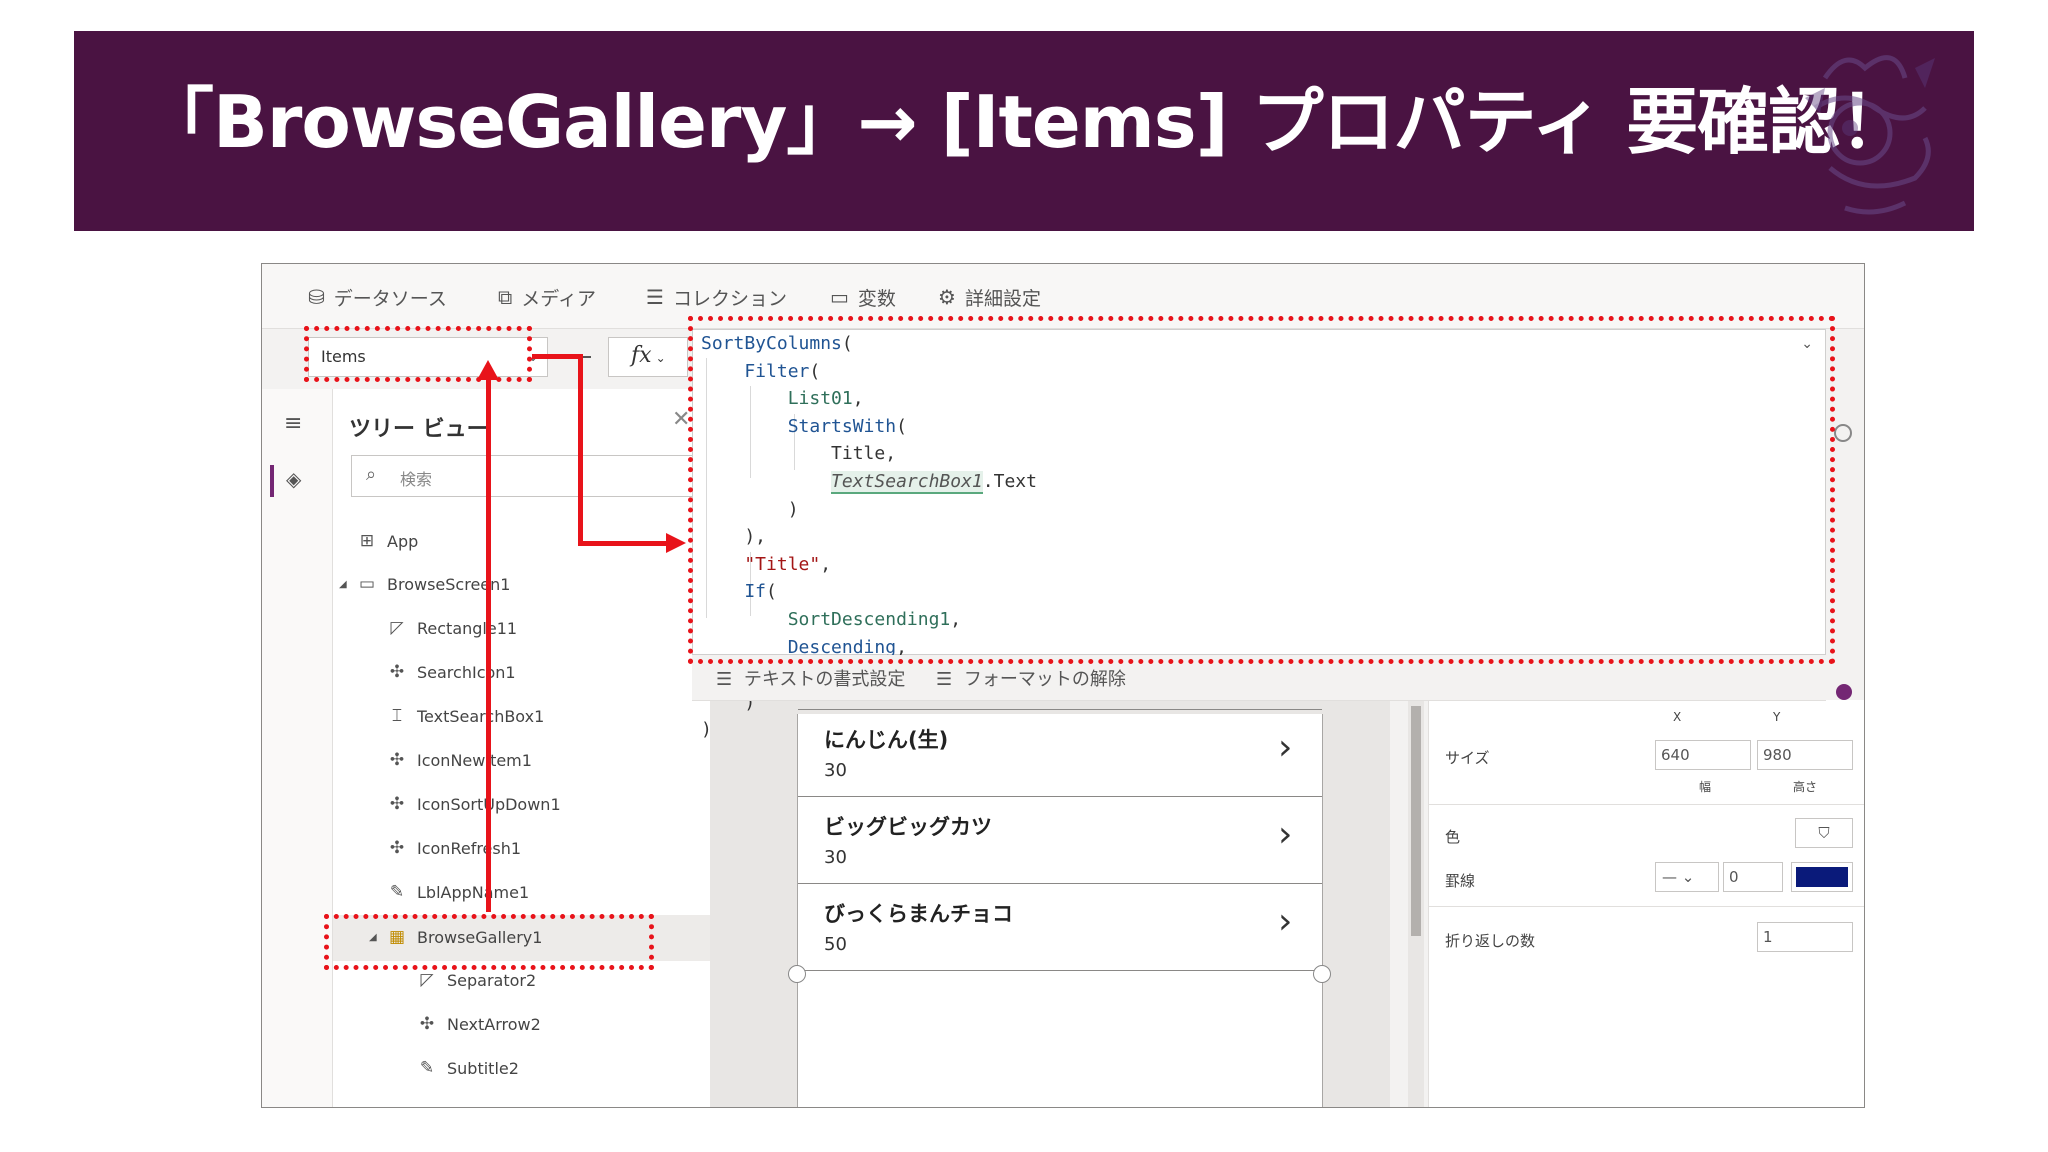 This screenshot has width=2048, height=1152. Describe the element at coordinates (1467, 758) in the screenshot. I see `size-label: サイズ` at that location.